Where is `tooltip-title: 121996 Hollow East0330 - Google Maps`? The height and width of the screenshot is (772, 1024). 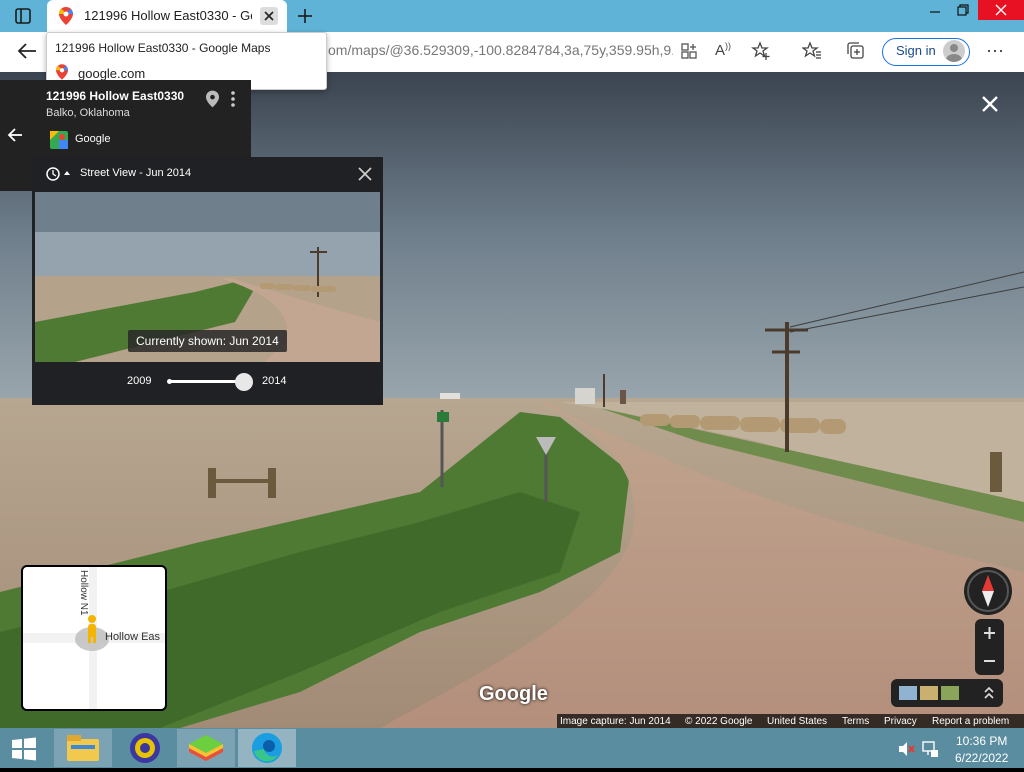 tooltip-title: 121996 Hollow East0330 - Google Maps is located at coordinates (163, 48).